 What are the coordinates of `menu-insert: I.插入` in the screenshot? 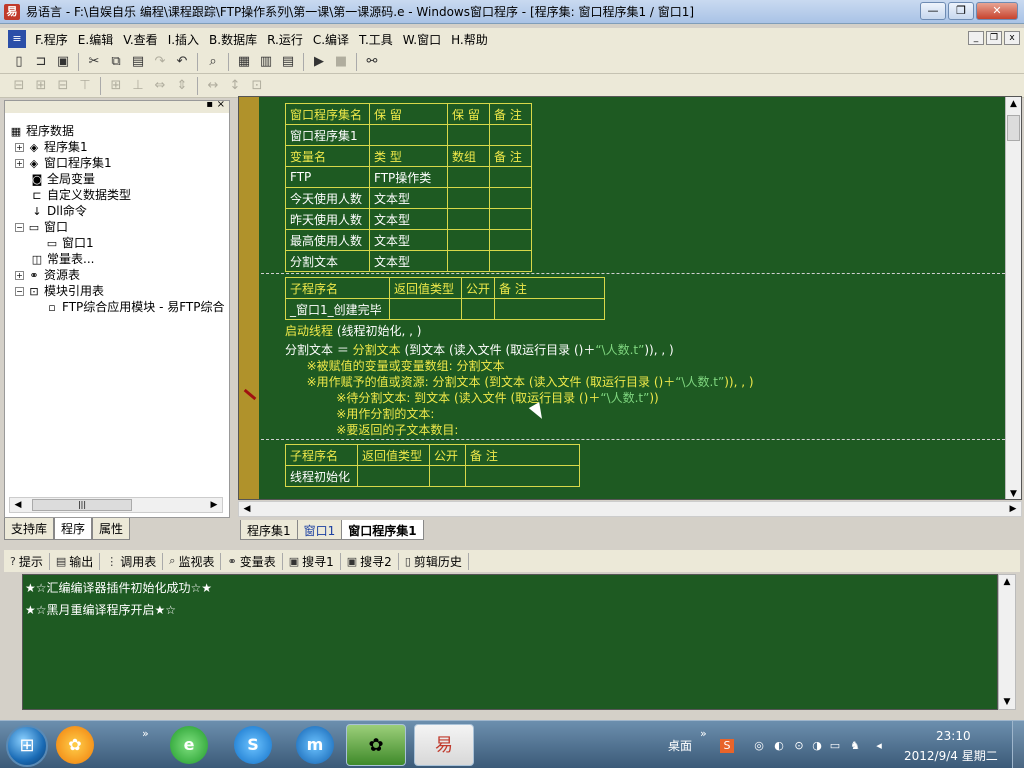 It's located at (183, 39).